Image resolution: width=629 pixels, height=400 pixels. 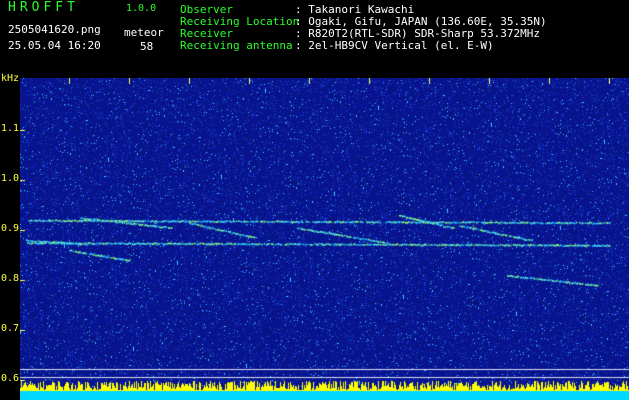 What do you see at coordinates (10, 328) in the screenshot?
I see `y-tick-label: 0.7` at bounding box center [10, 328].